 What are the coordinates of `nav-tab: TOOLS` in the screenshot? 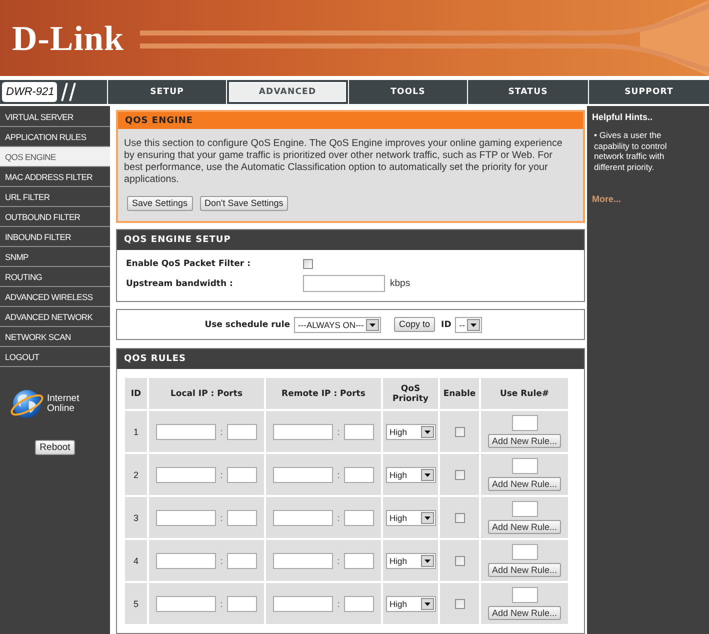 It's located at (408, 92).